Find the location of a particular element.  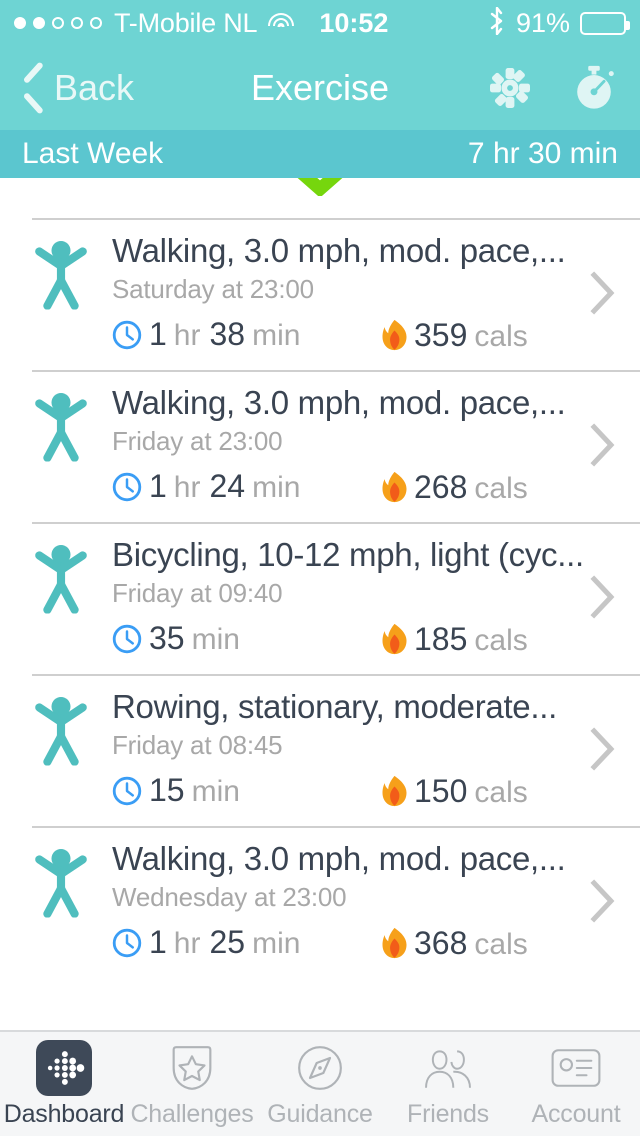

tab-account: Account is located at coordinates (576, 1084).